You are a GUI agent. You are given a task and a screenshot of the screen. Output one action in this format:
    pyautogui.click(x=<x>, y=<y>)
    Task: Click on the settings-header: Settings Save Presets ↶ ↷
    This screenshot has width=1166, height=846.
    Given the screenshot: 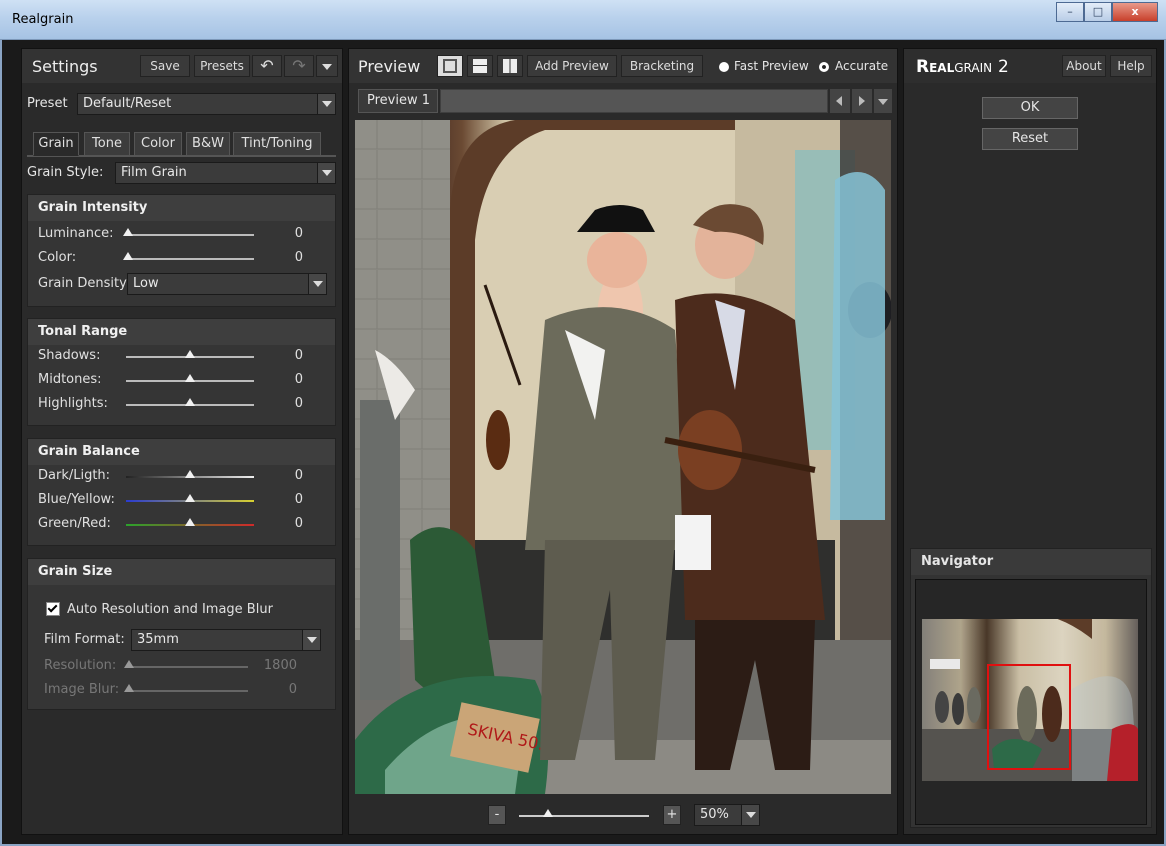 What is the action you would take?
    pyautogui.click(x=182, y=66)
    